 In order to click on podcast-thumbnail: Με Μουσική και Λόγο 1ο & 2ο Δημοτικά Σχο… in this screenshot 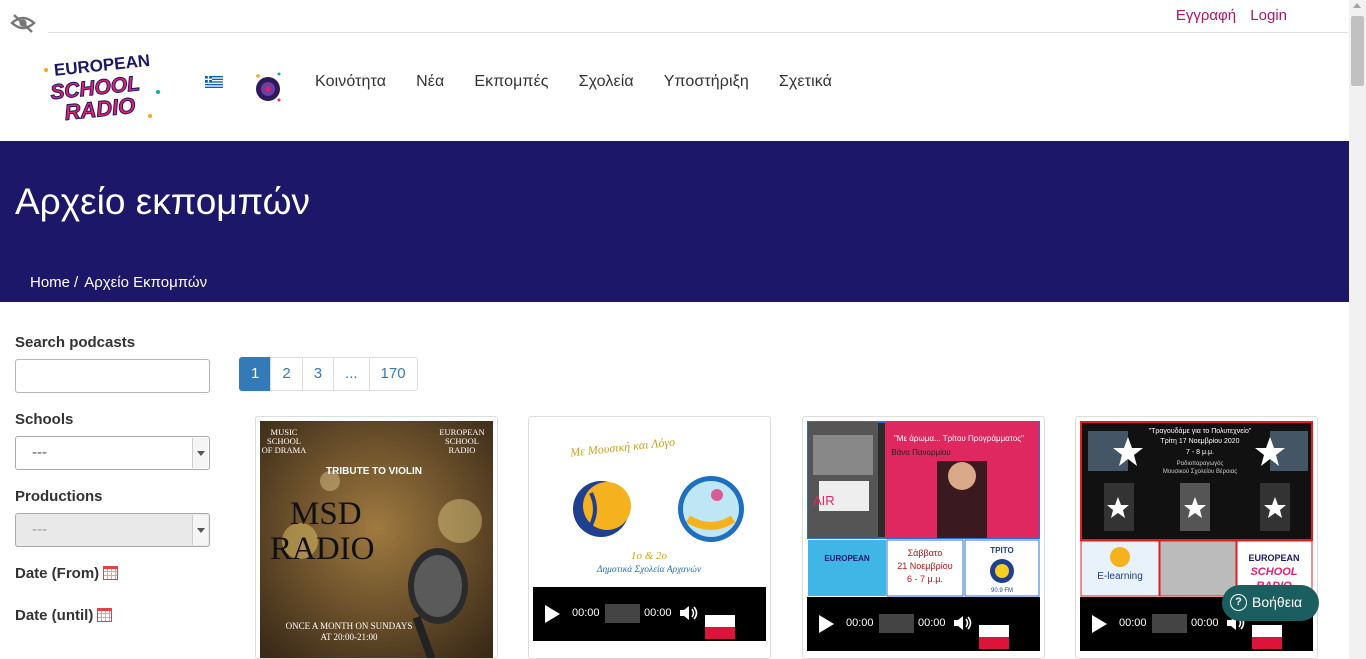, I will do `click(649, 504)`.